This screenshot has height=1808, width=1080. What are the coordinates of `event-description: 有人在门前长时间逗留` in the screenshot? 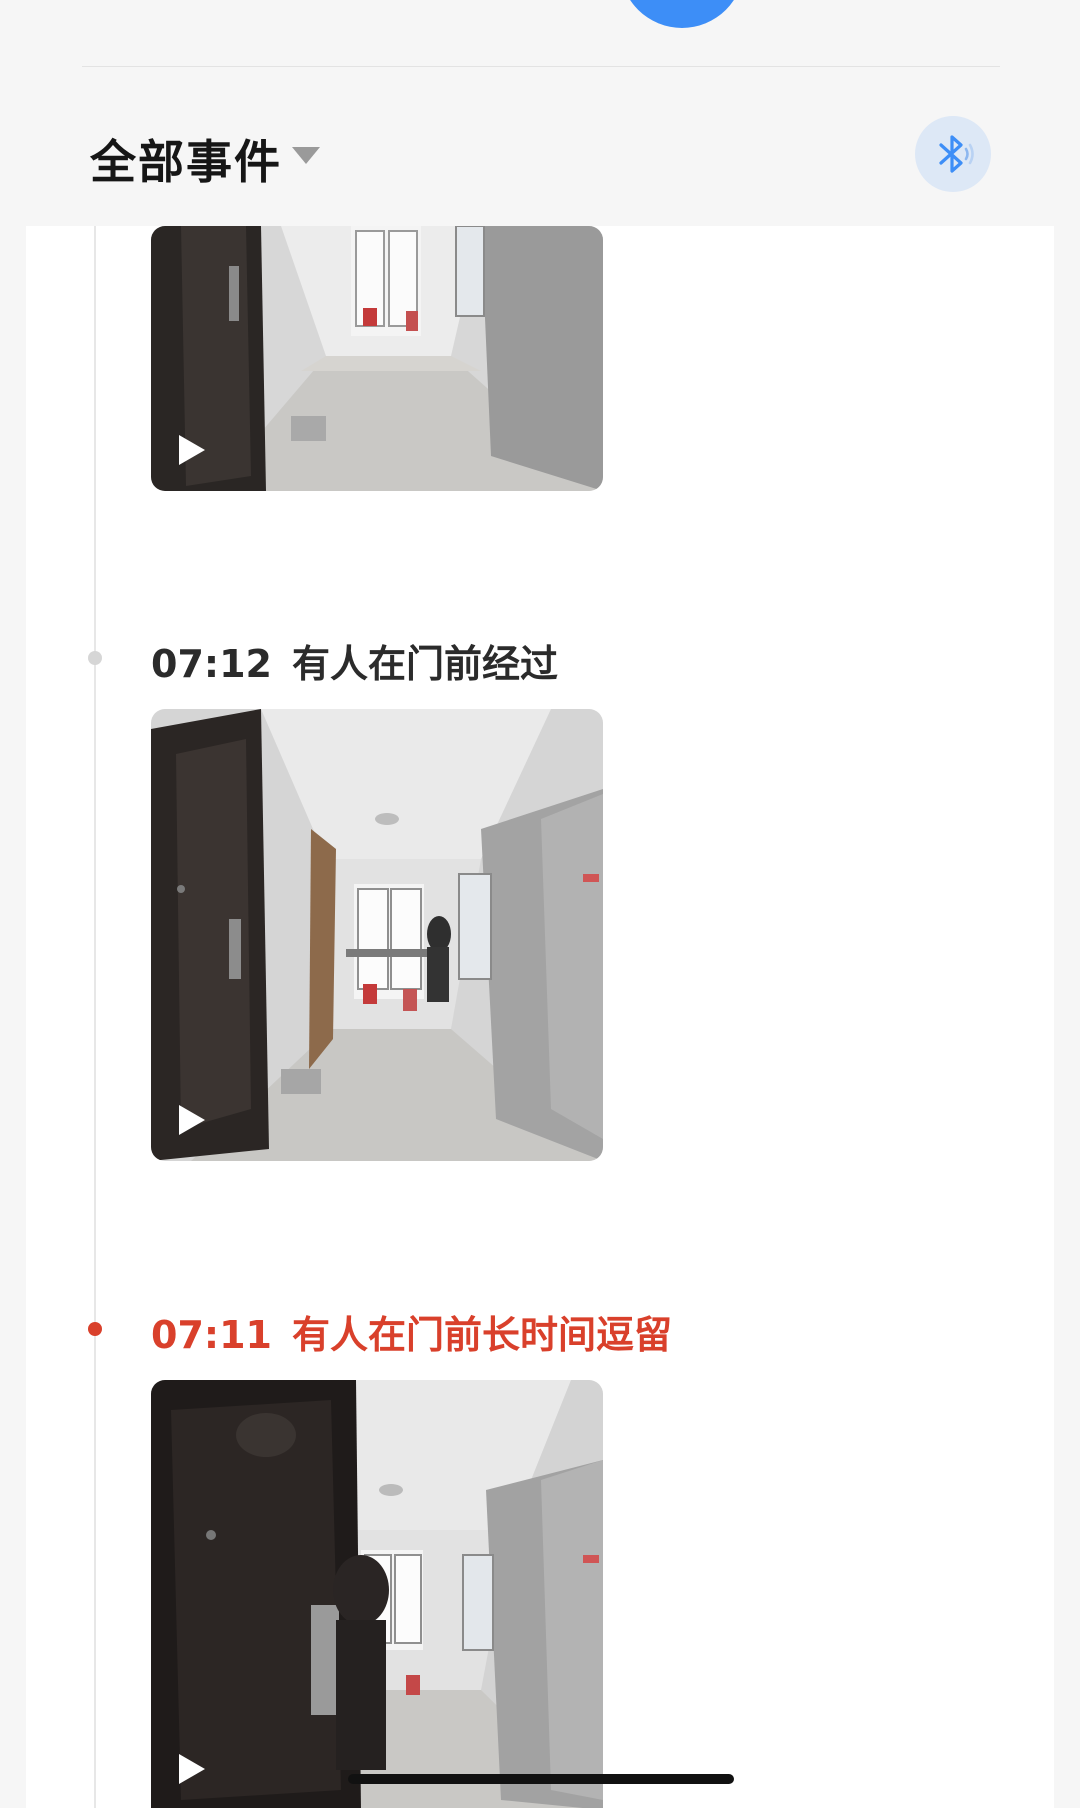 It's located at (481, 1335).